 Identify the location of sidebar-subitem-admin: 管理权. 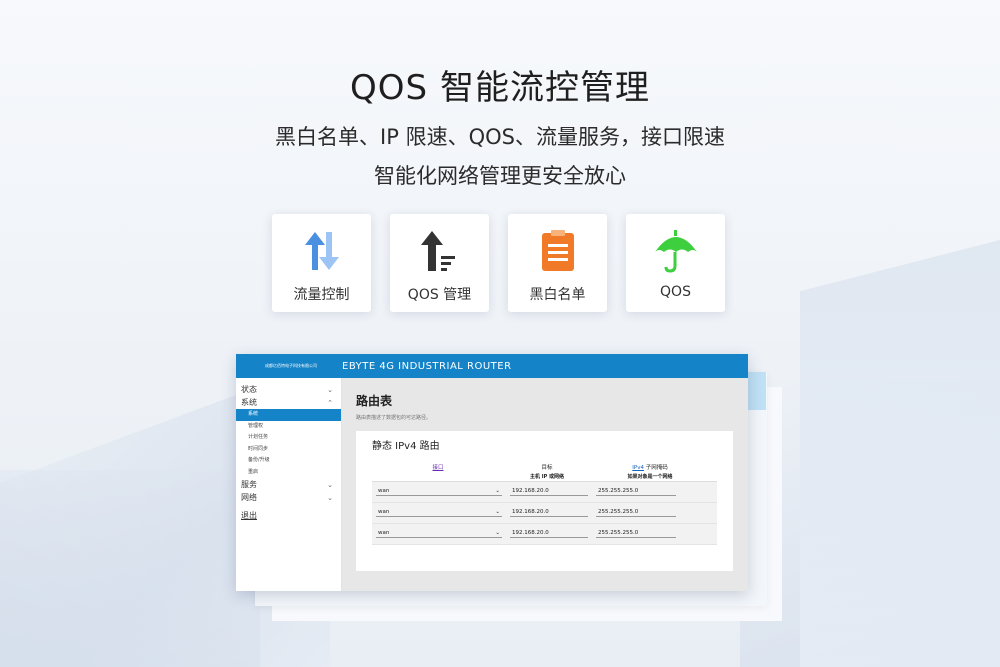
(288, 427).